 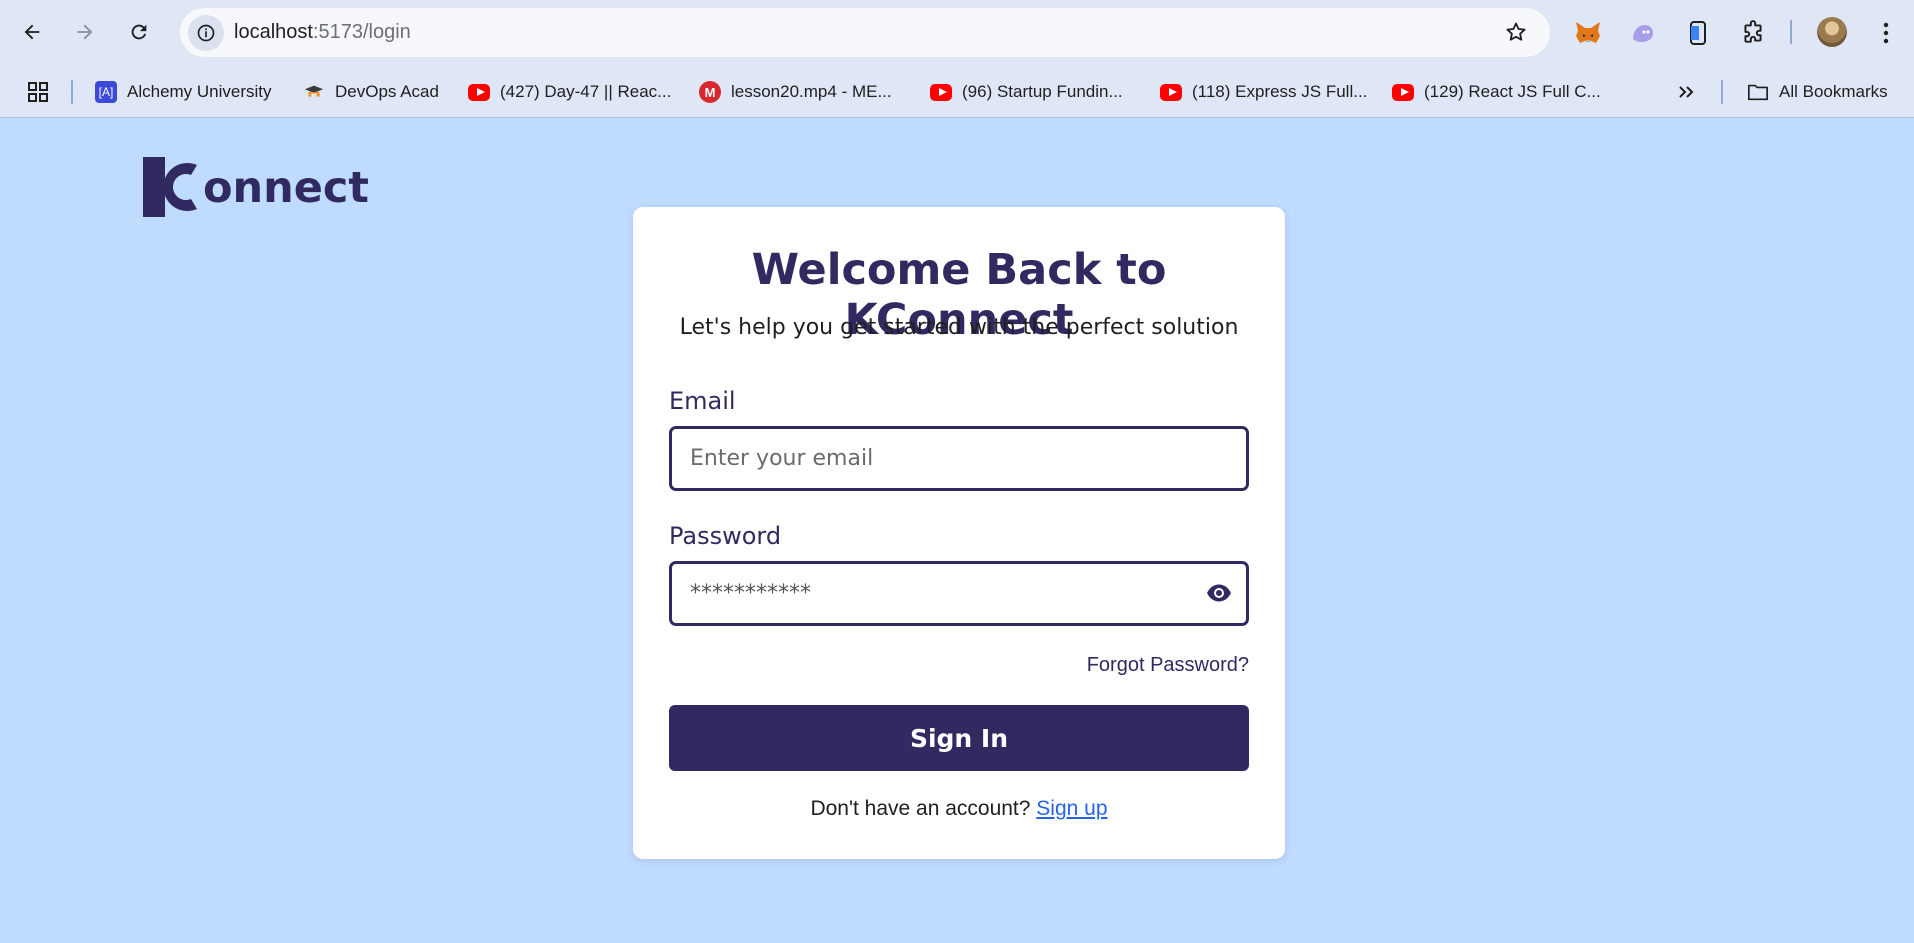 I want to click on arrow-left-icon, so click(x=32, y=32).